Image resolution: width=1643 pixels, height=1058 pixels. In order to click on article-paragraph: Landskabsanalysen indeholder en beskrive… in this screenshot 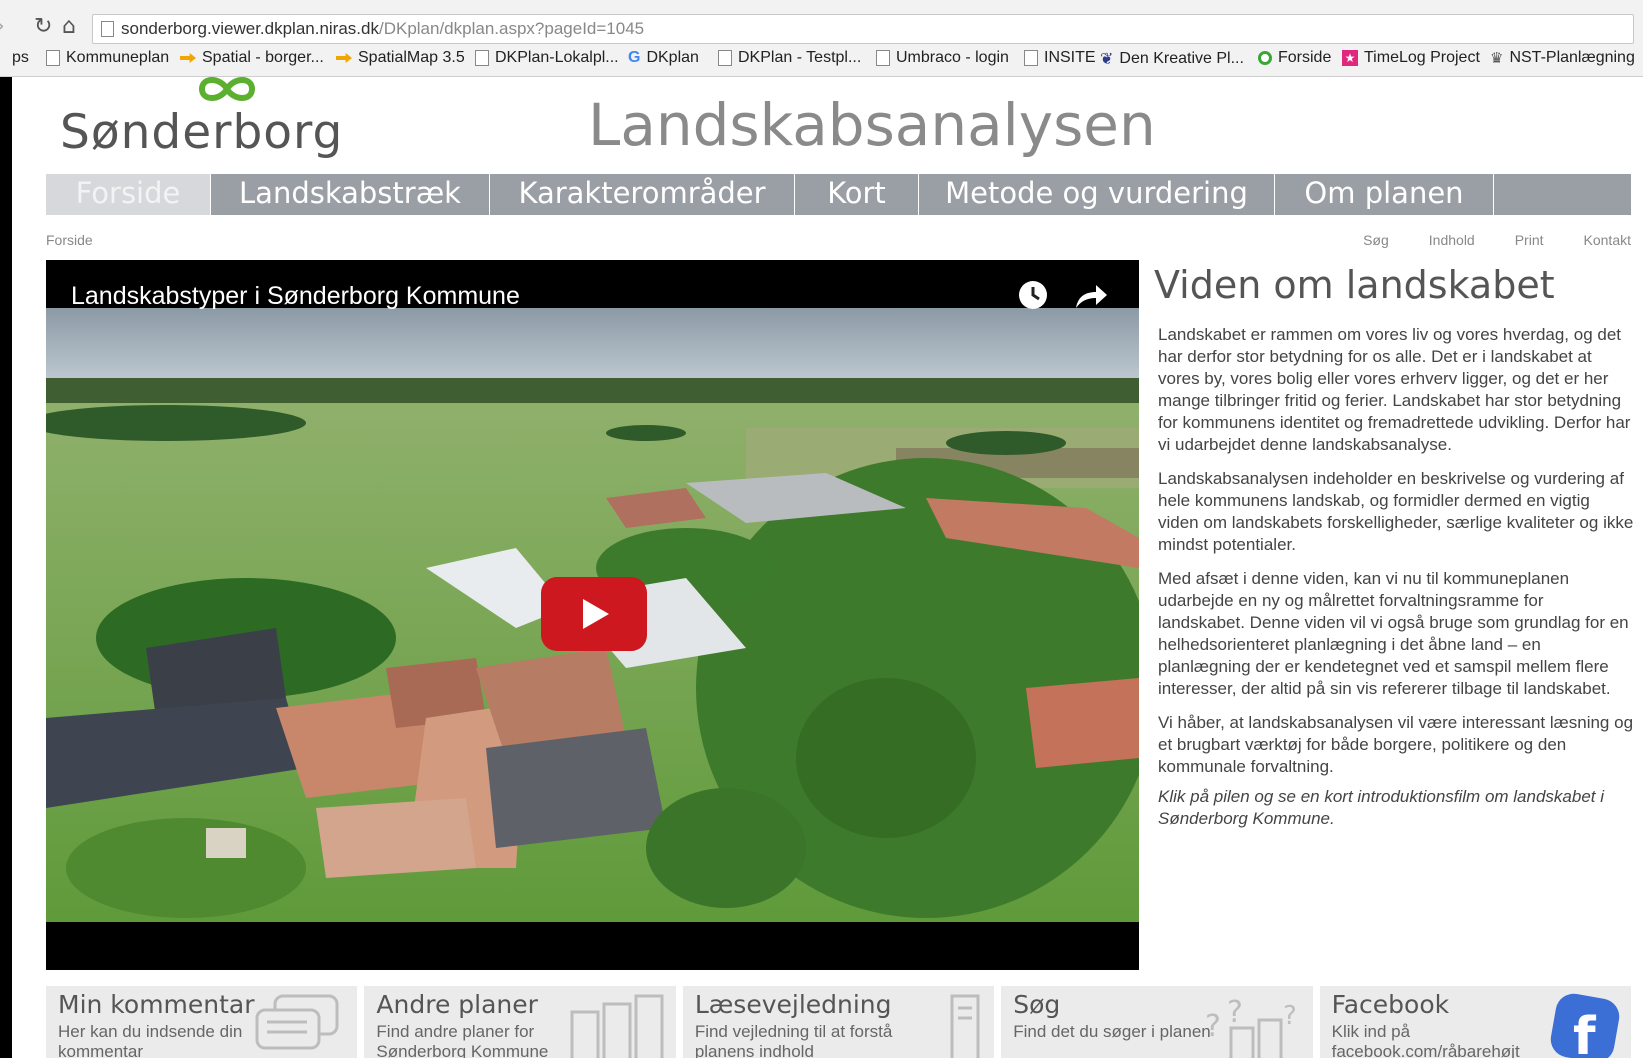, I will do `click(1396, 511)`.